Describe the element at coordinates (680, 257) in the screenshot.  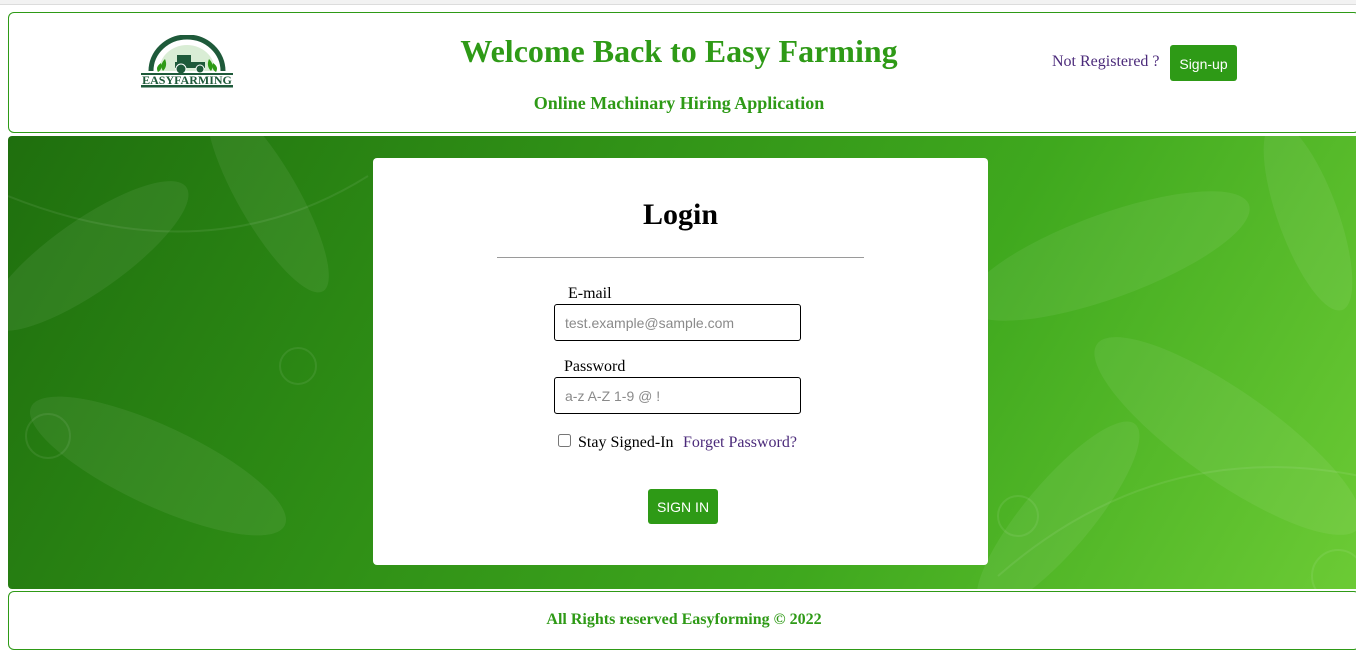
I see `login-divider` at that location.